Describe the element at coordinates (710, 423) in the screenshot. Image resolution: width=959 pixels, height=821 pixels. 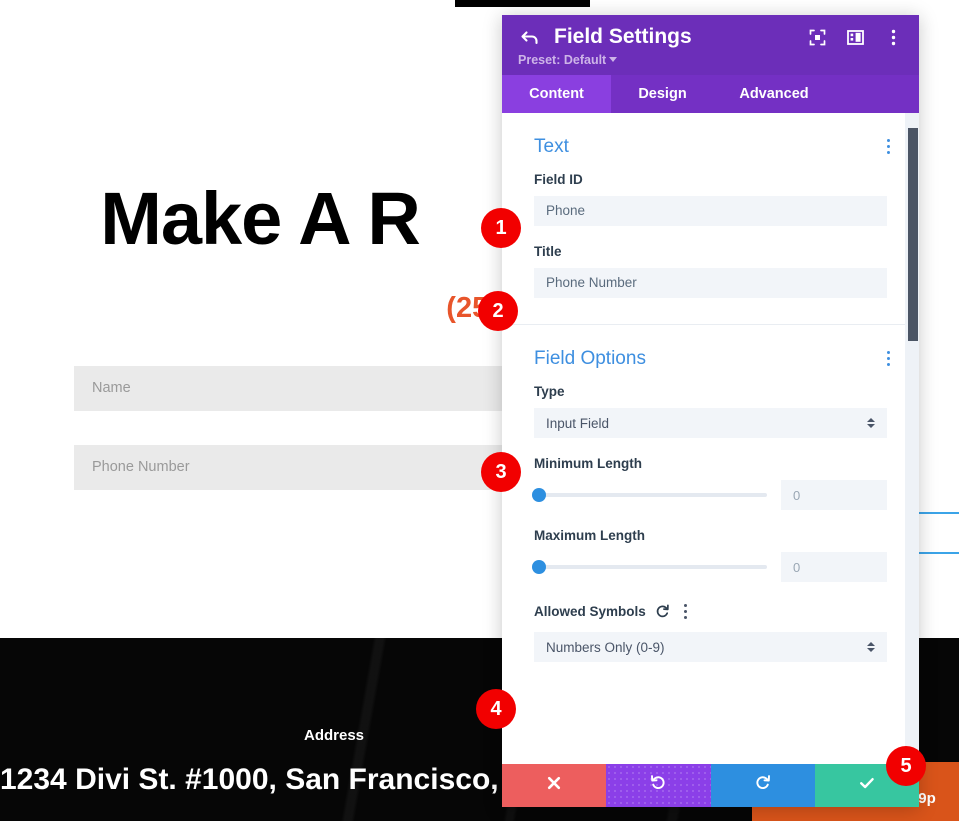
I see `type-select: Input Field` at that location.